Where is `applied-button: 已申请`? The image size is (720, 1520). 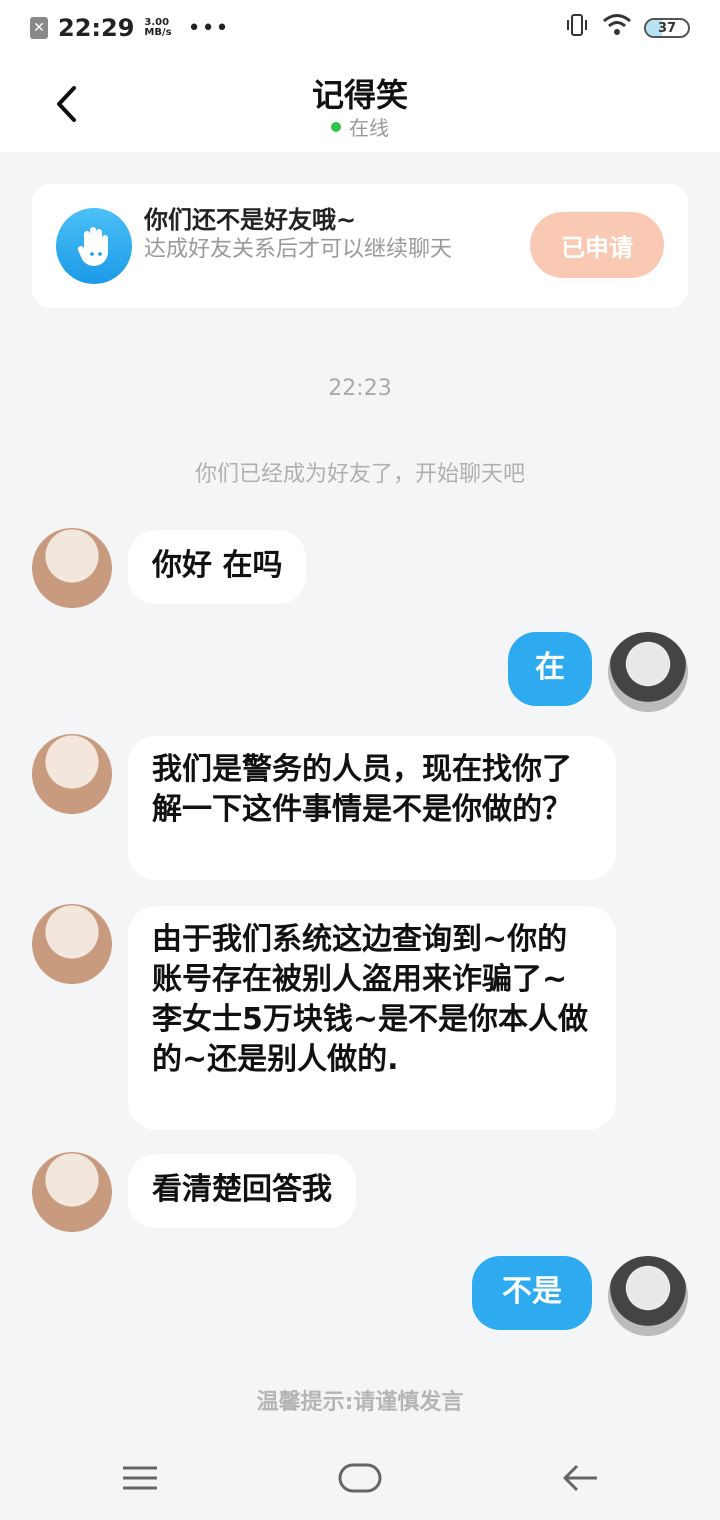
applied-button: 已申请 is located at coordinates (597, 245).